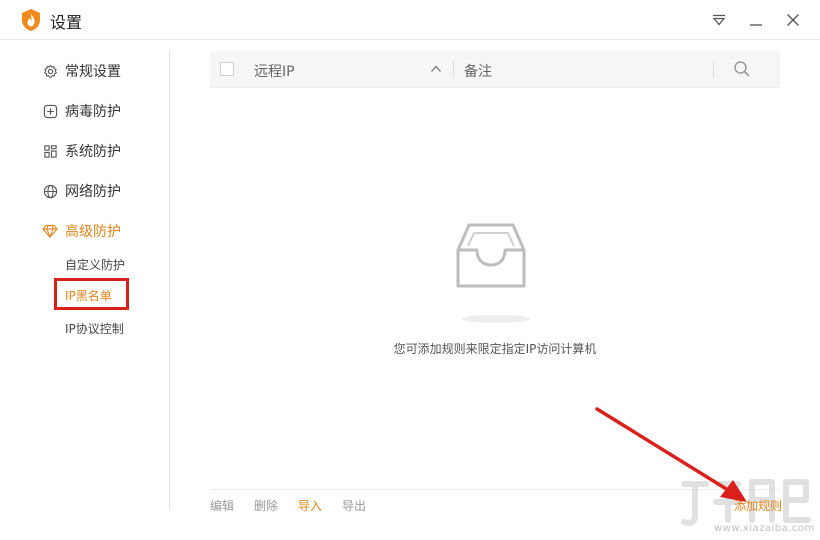  What do you see at coordinates (436, 69) in the screenshot?
I see `sort-asc-icon` at bounding box center [436, 69].